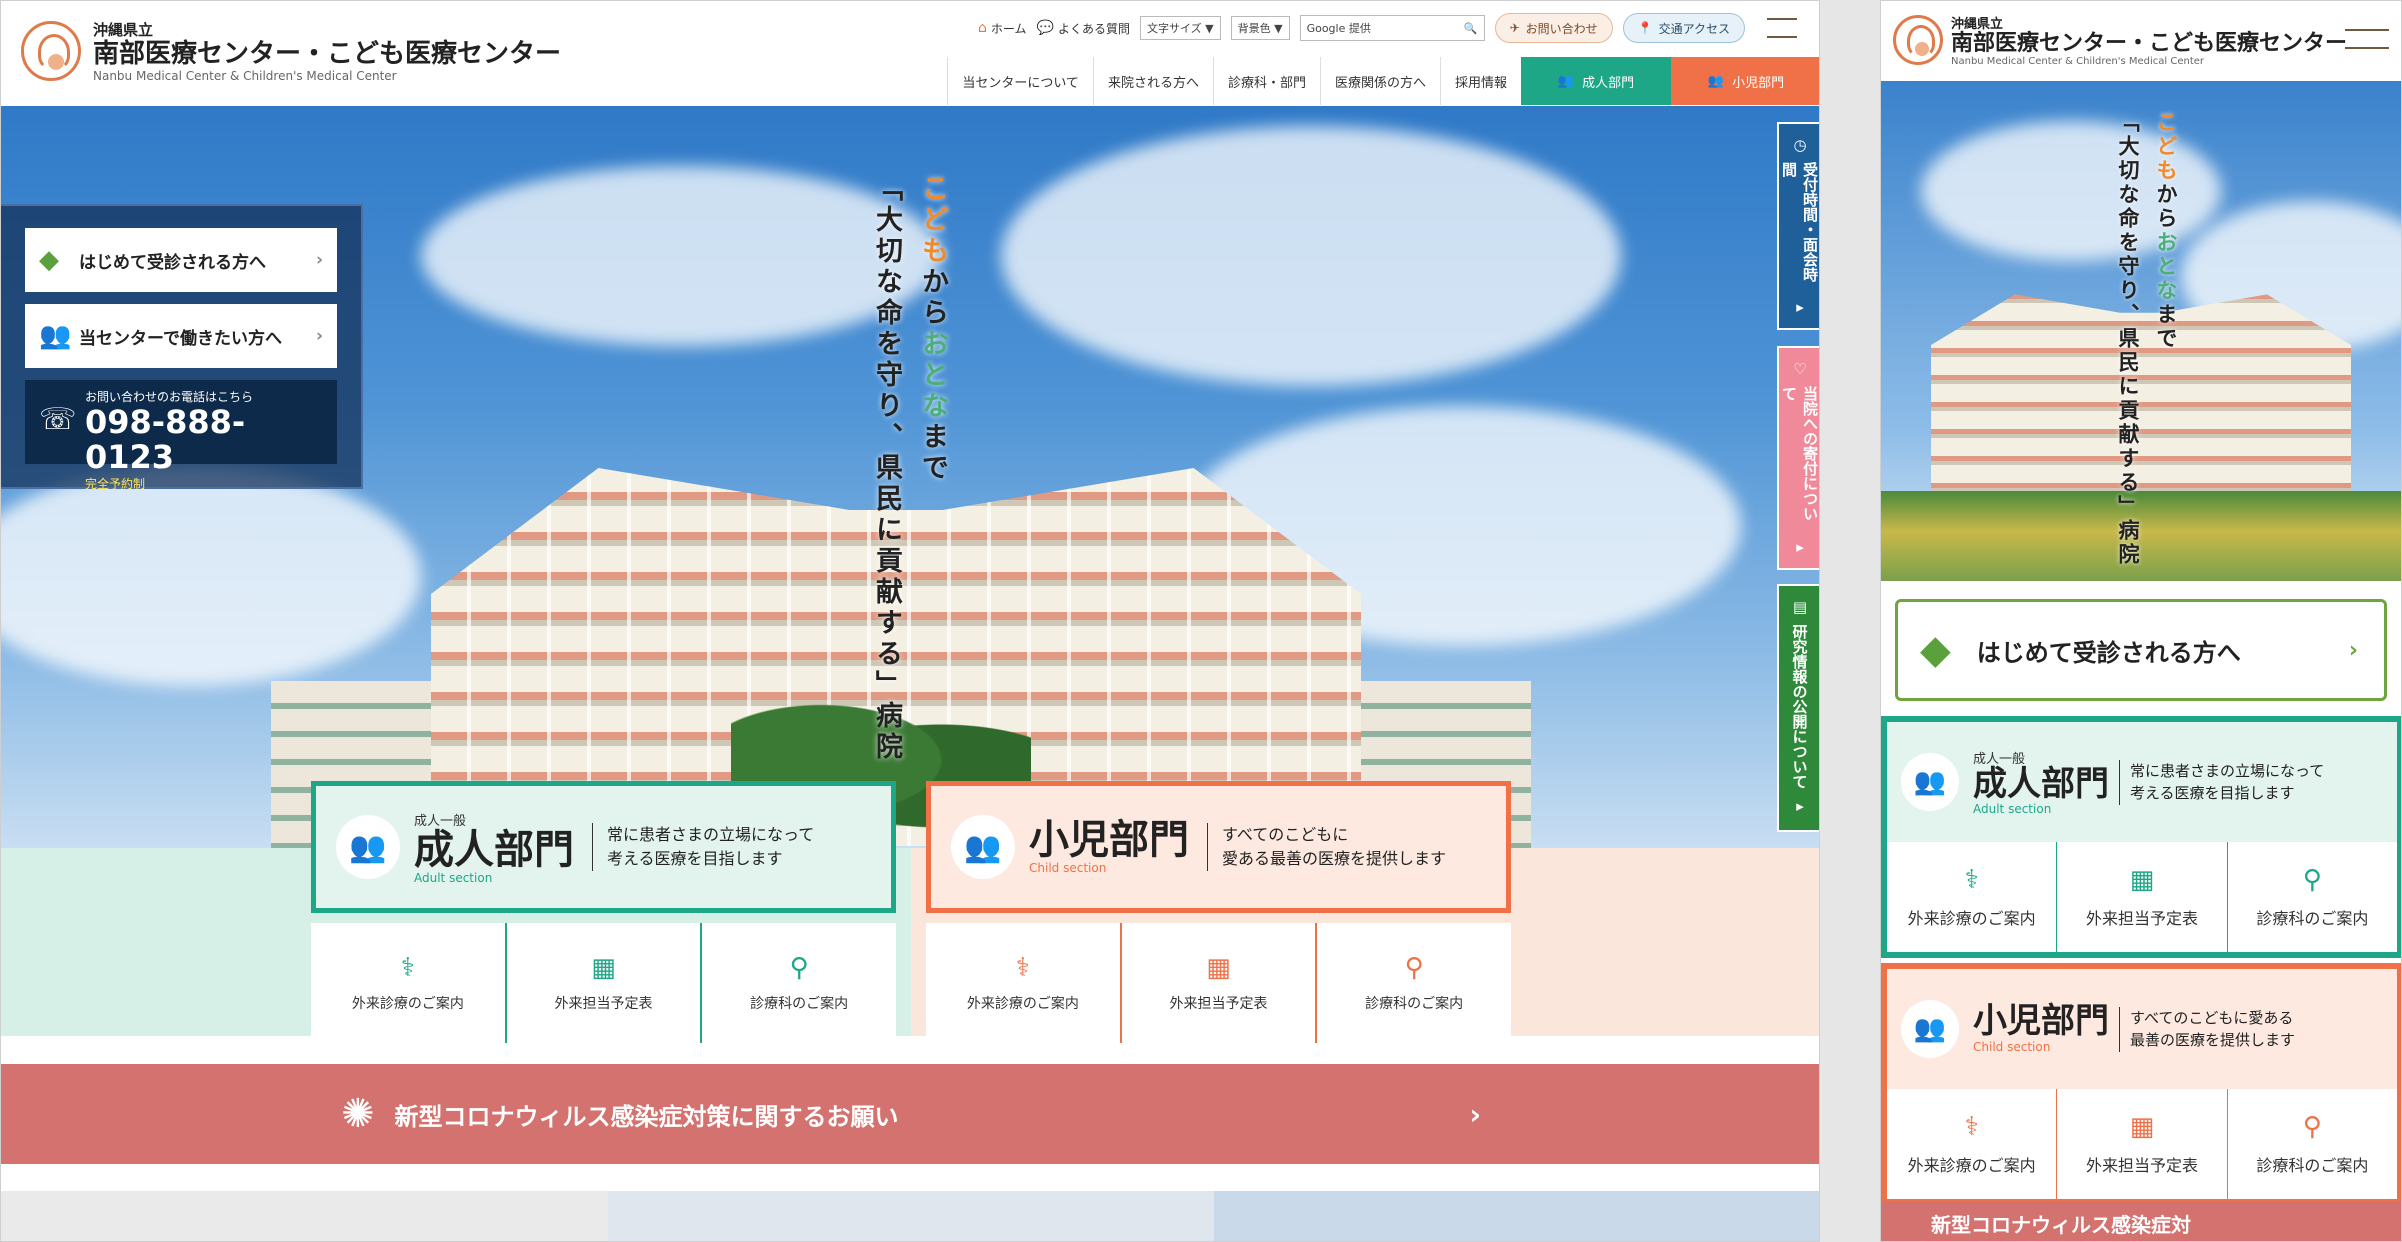 Image resolution: width=2402 pixels, height=1242 pixels. I want to click on nav-visitors: 来院される方へ, so click(1152, 81).